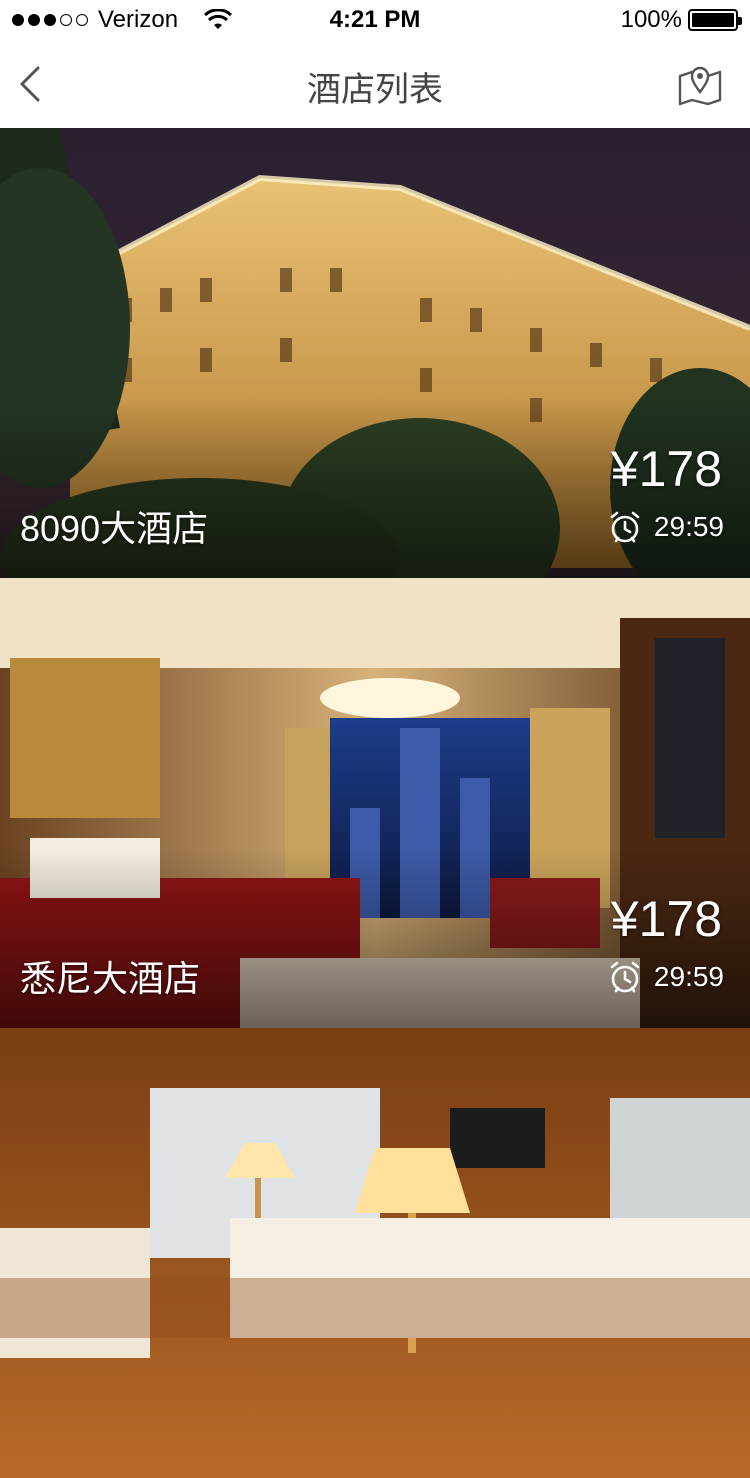 This screenshot has height=1478, width=750. I want to click on status-right: 100%, so click(681, 20).